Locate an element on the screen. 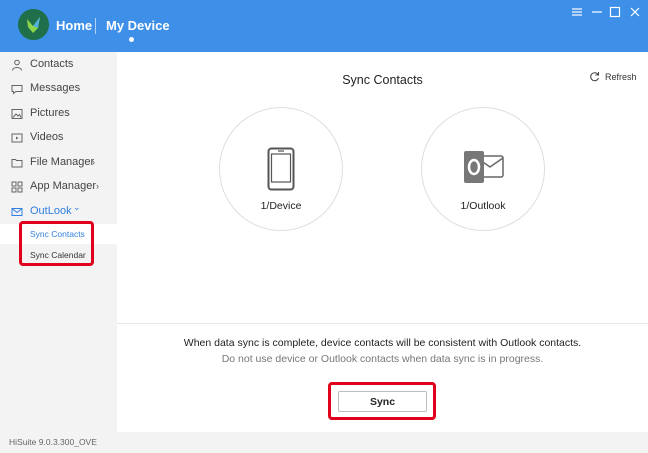  minimize-icon is located at coordinates (597, 12).